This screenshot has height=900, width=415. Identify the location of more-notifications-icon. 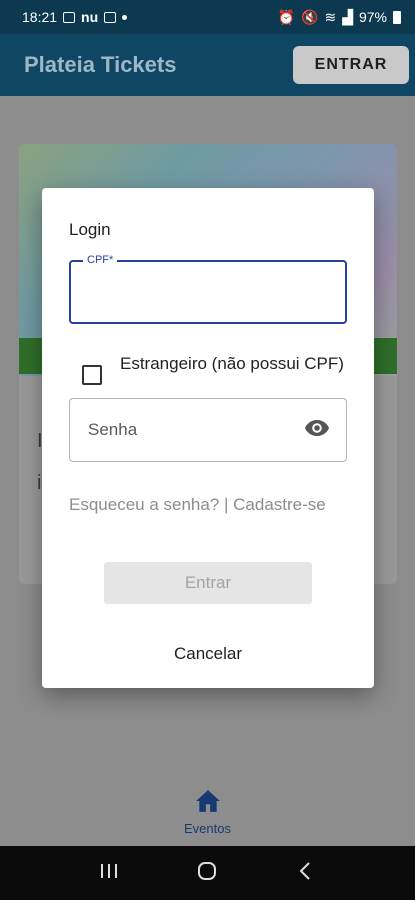
(125, 17).